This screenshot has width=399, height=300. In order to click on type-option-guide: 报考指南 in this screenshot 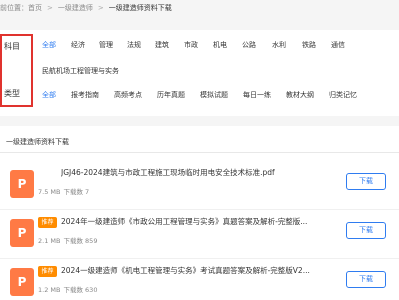, I will do `click(85, 95)`.